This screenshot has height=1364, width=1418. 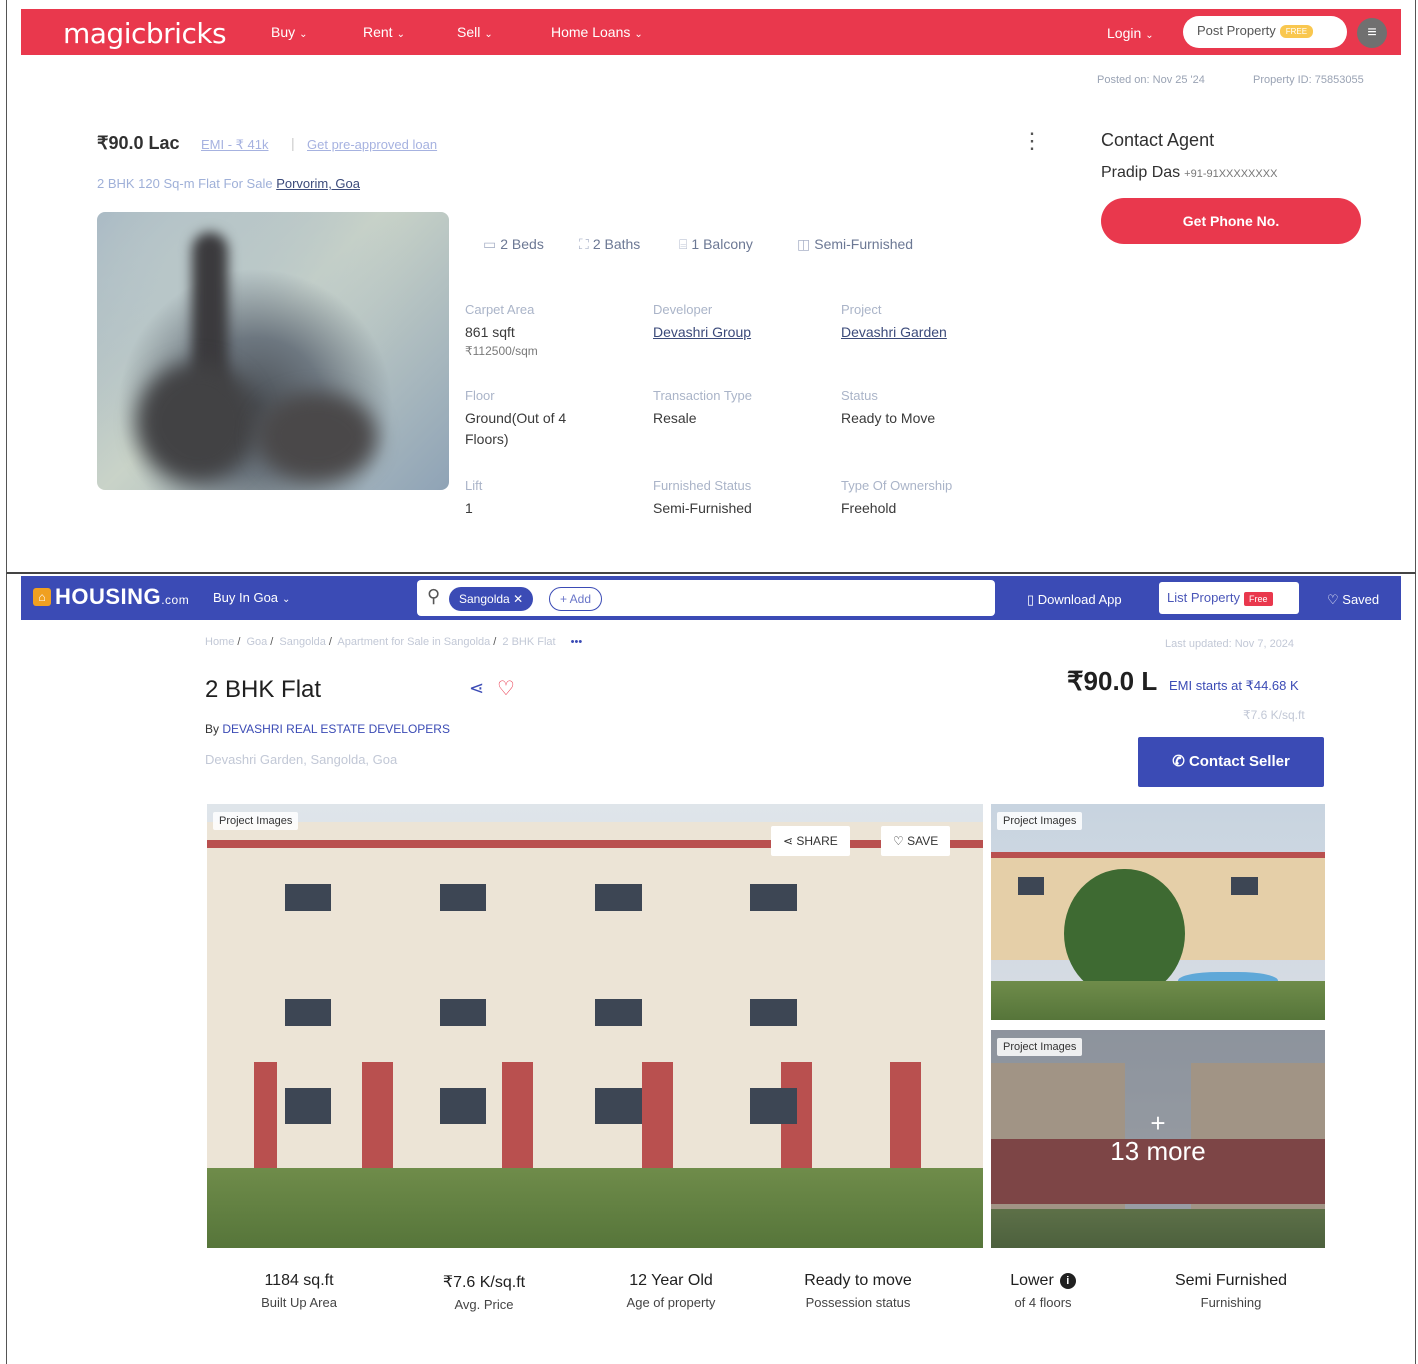 I want to click on nav-sell: Sell ⌄, so click(x=475, y=32).